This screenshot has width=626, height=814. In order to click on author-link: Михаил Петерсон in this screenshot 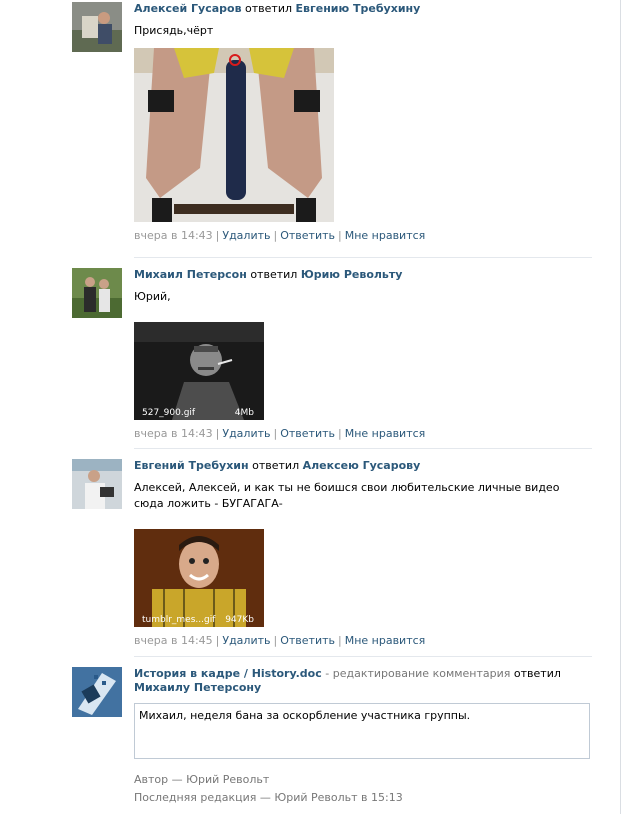, I will do `click(190, 274)`.